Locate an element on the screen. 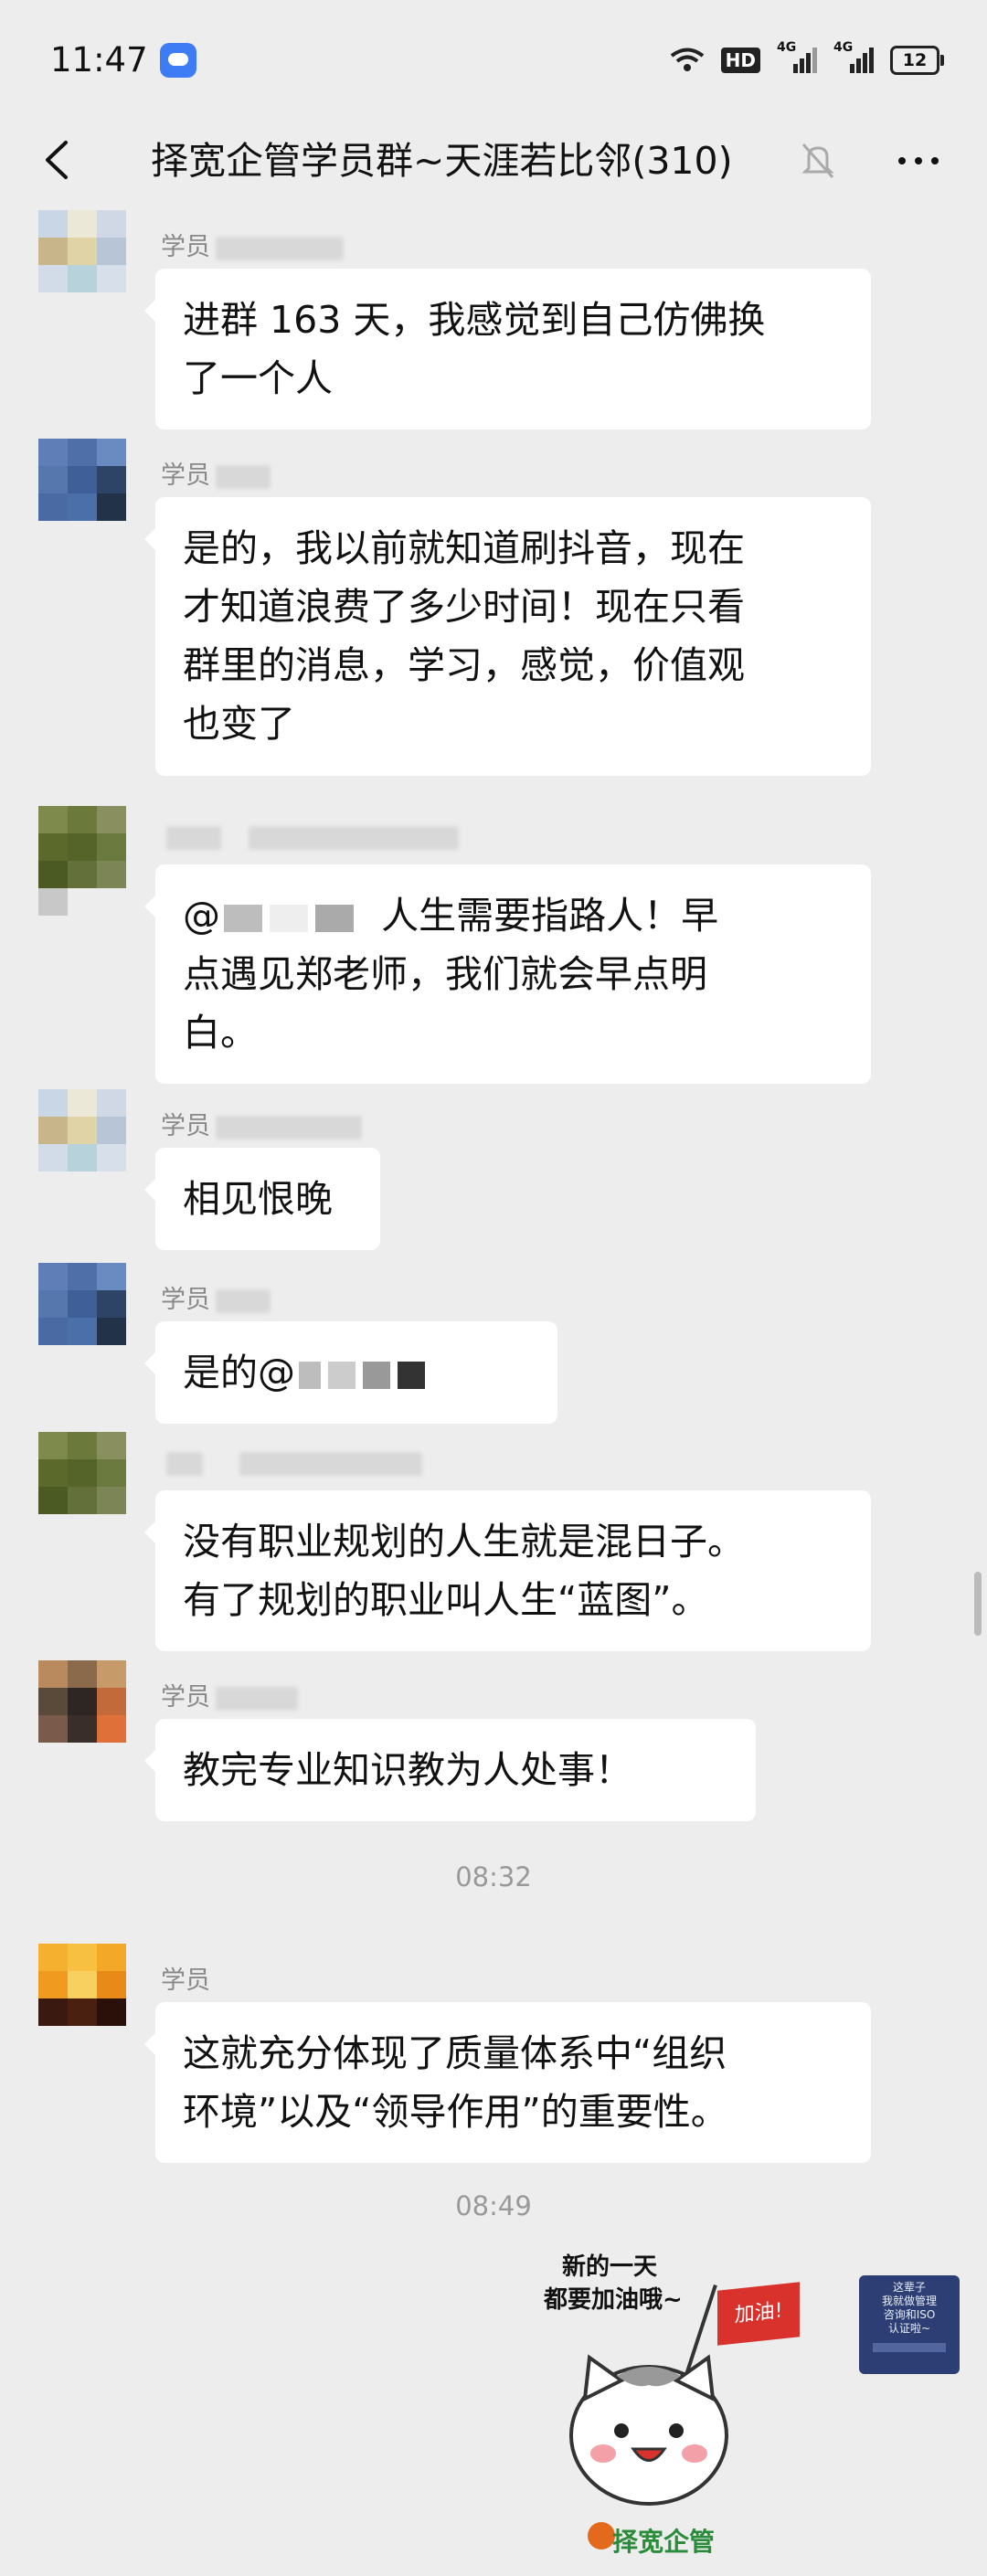  back-button is located at coordinates (59, 160).